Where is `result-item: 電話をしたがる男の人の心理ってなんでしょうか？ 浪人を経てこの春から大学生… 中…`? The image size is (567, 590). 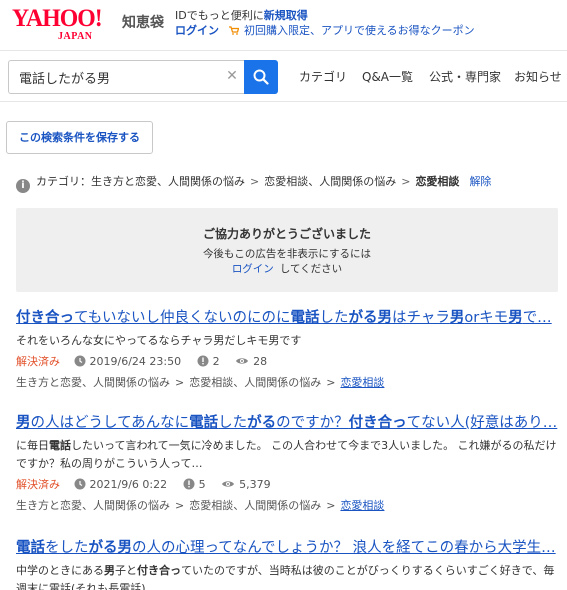
result-item: 電話をしたがる男の人の心理ってなんでしょうか？ 浪人を経てこの春から大学生… 中… is located at coordinates (287, 564).